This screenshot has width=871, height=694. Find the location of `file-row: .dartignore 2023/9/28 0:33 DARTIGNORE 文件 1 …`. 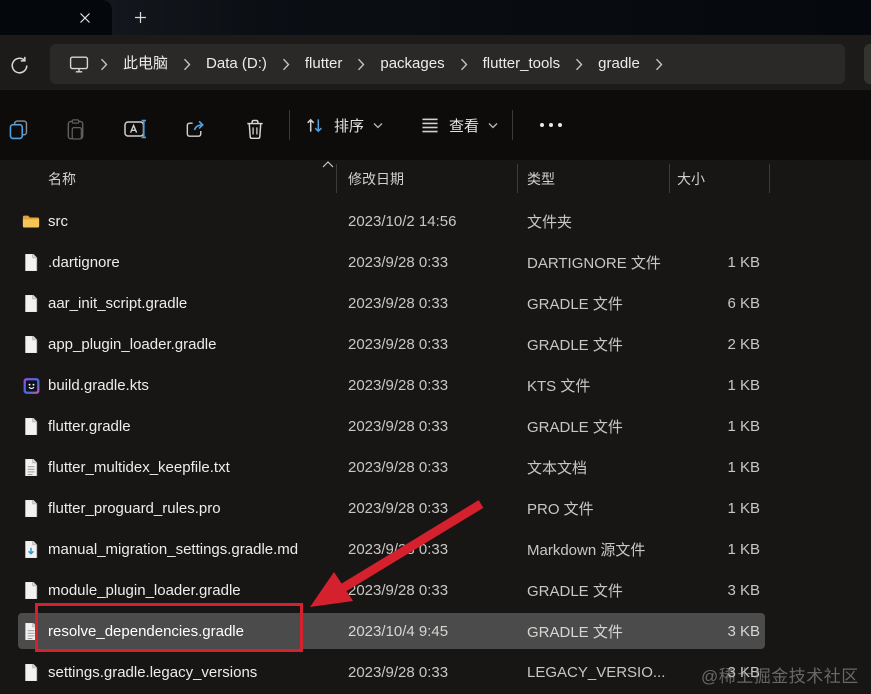

file-row: .dartignore 2023/9/28 0:33 DARTIGNORE 文件 1 … is located at coordinates (435, 262).